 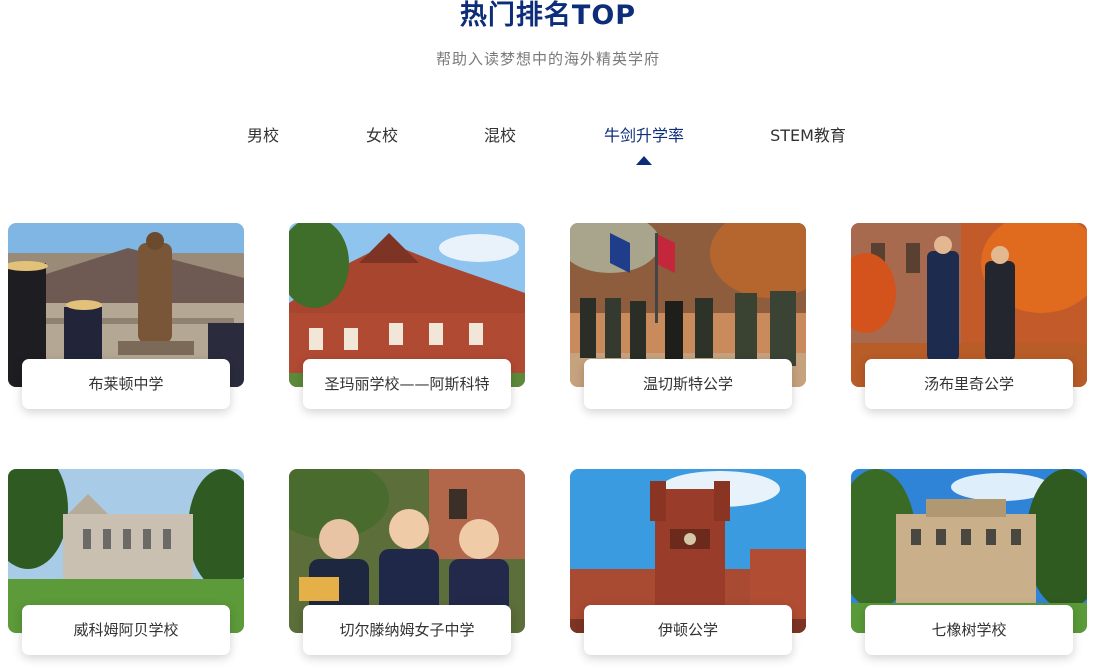 What do you see at coordinates (969, 384) in the screenshot?
I see `school-name: 汤布里奇公学` at bounding box center [969, 384].